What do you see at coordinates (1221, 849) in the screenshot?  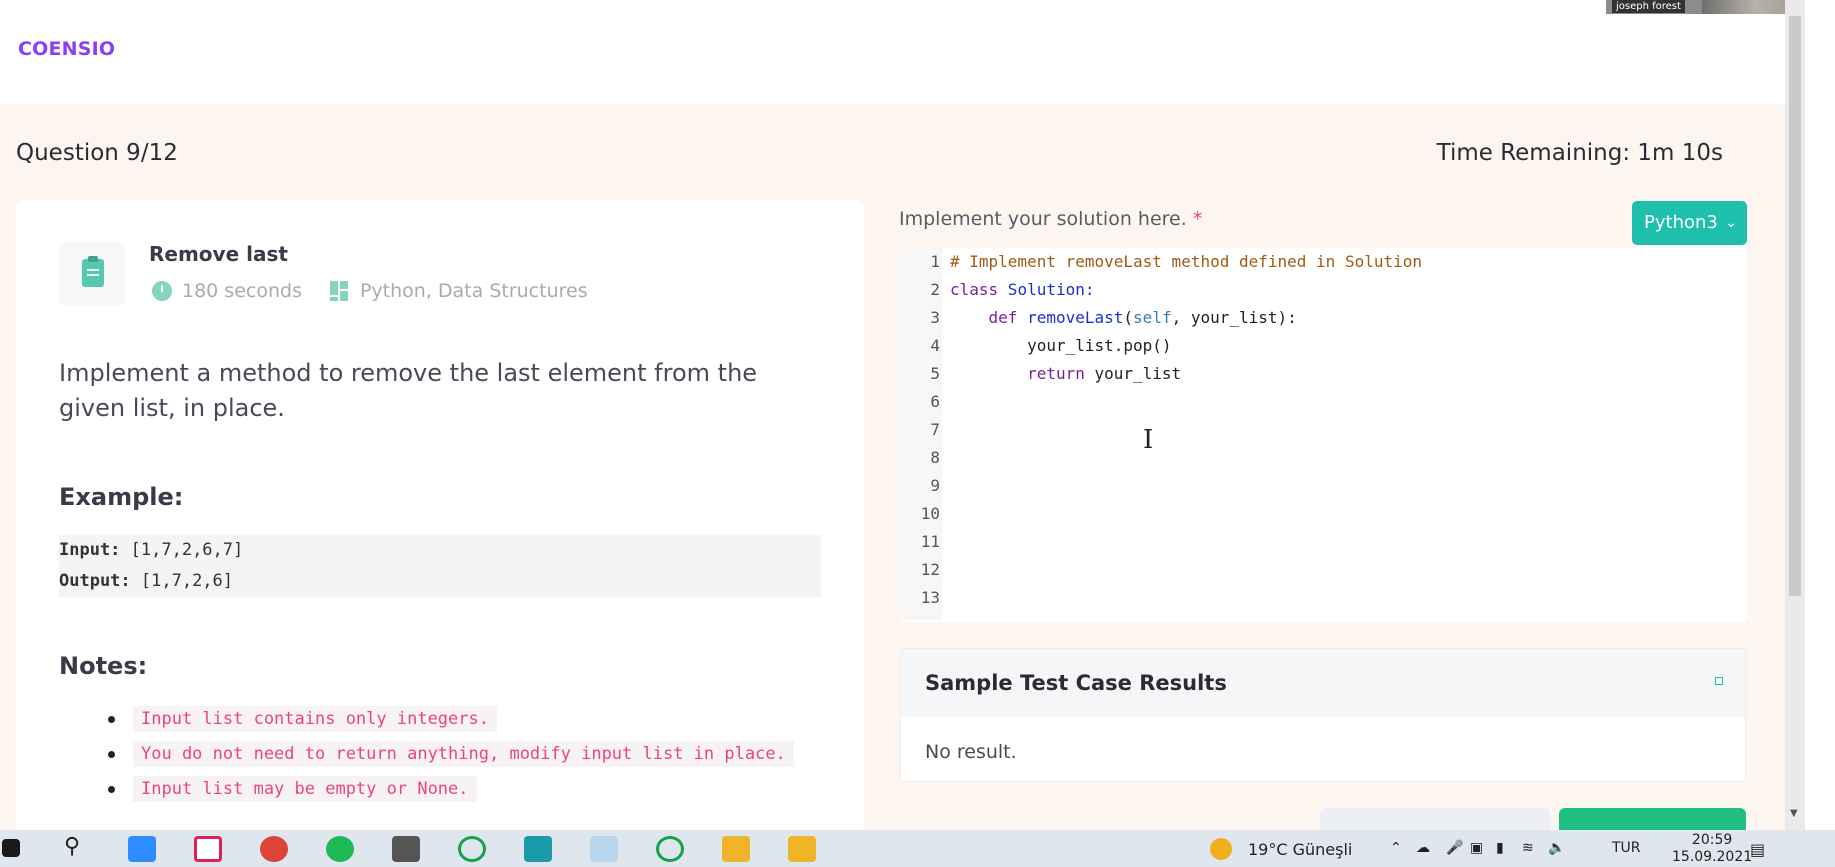 I see `weather-sun-icon` at bounding box center [1221, 849].